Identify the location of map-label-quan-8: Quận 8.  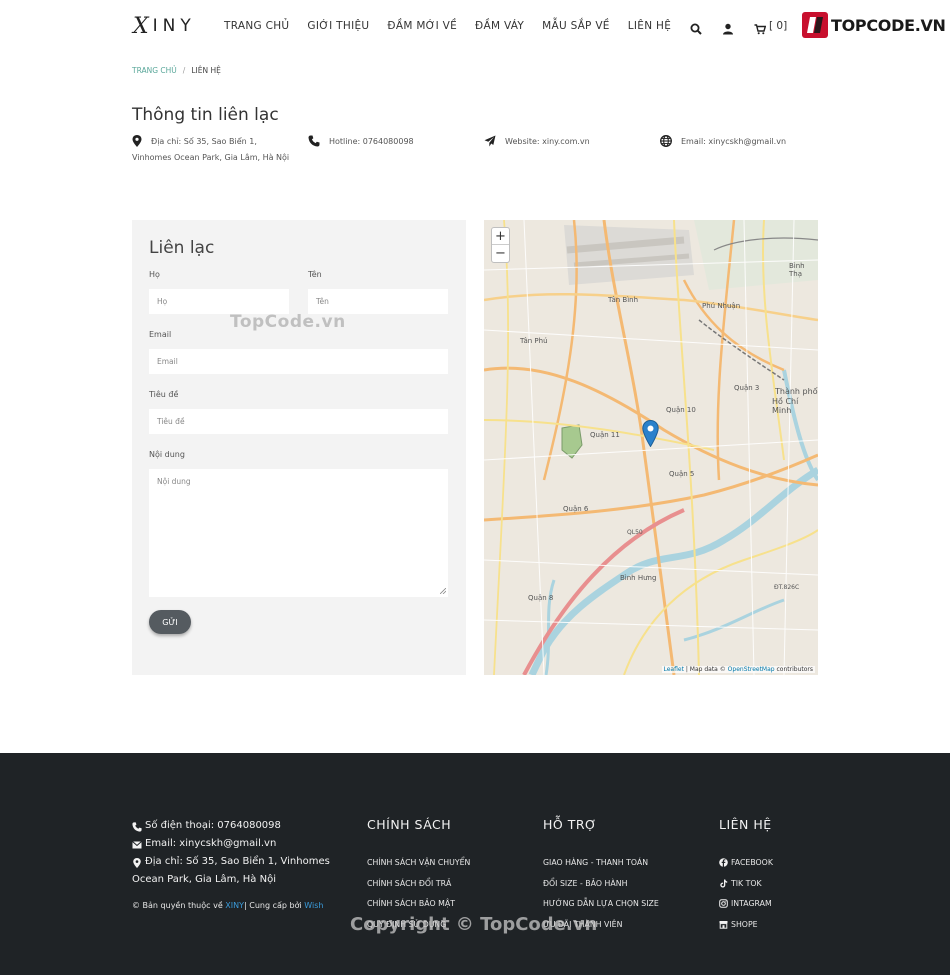
(541, 598).